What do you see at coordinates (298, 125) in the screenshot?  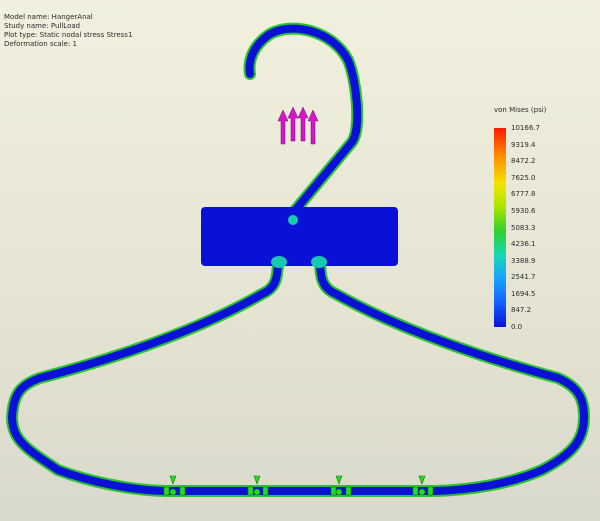 I see `load-arrows-icon` at bounding box center [298, 125].